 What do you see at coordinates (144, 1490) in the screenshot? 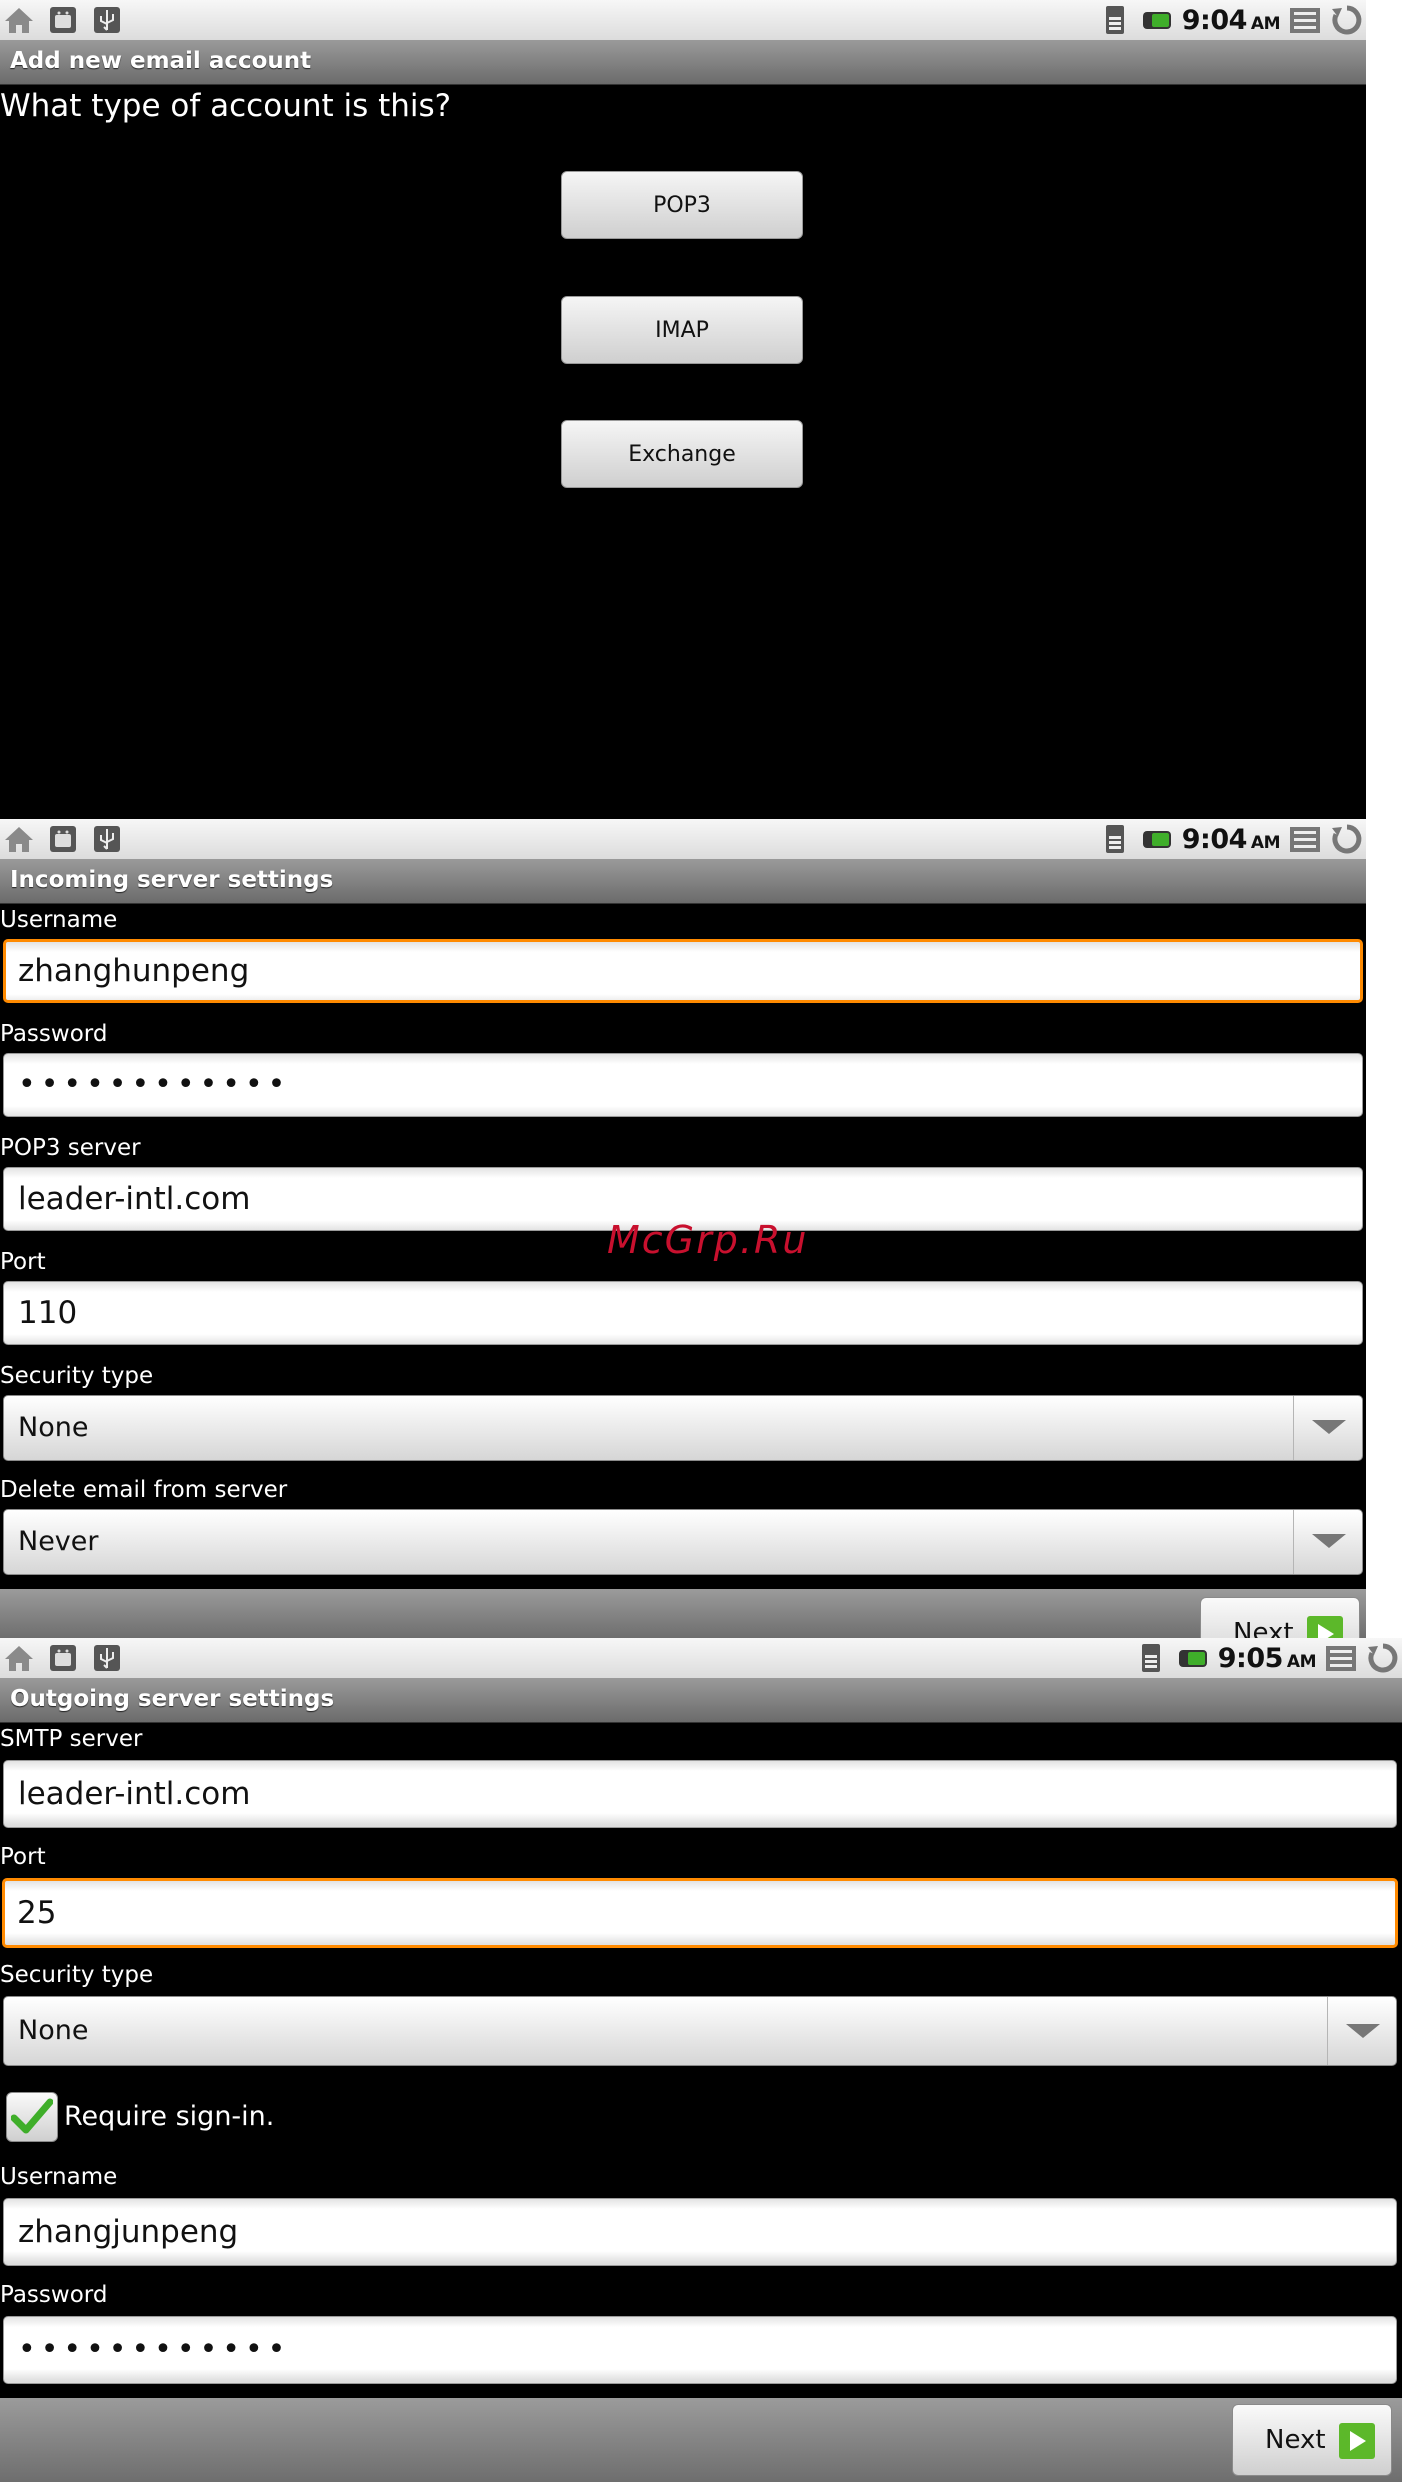
I see `delete-email-label: Delete email from server` at bounding box center [144, 1490].